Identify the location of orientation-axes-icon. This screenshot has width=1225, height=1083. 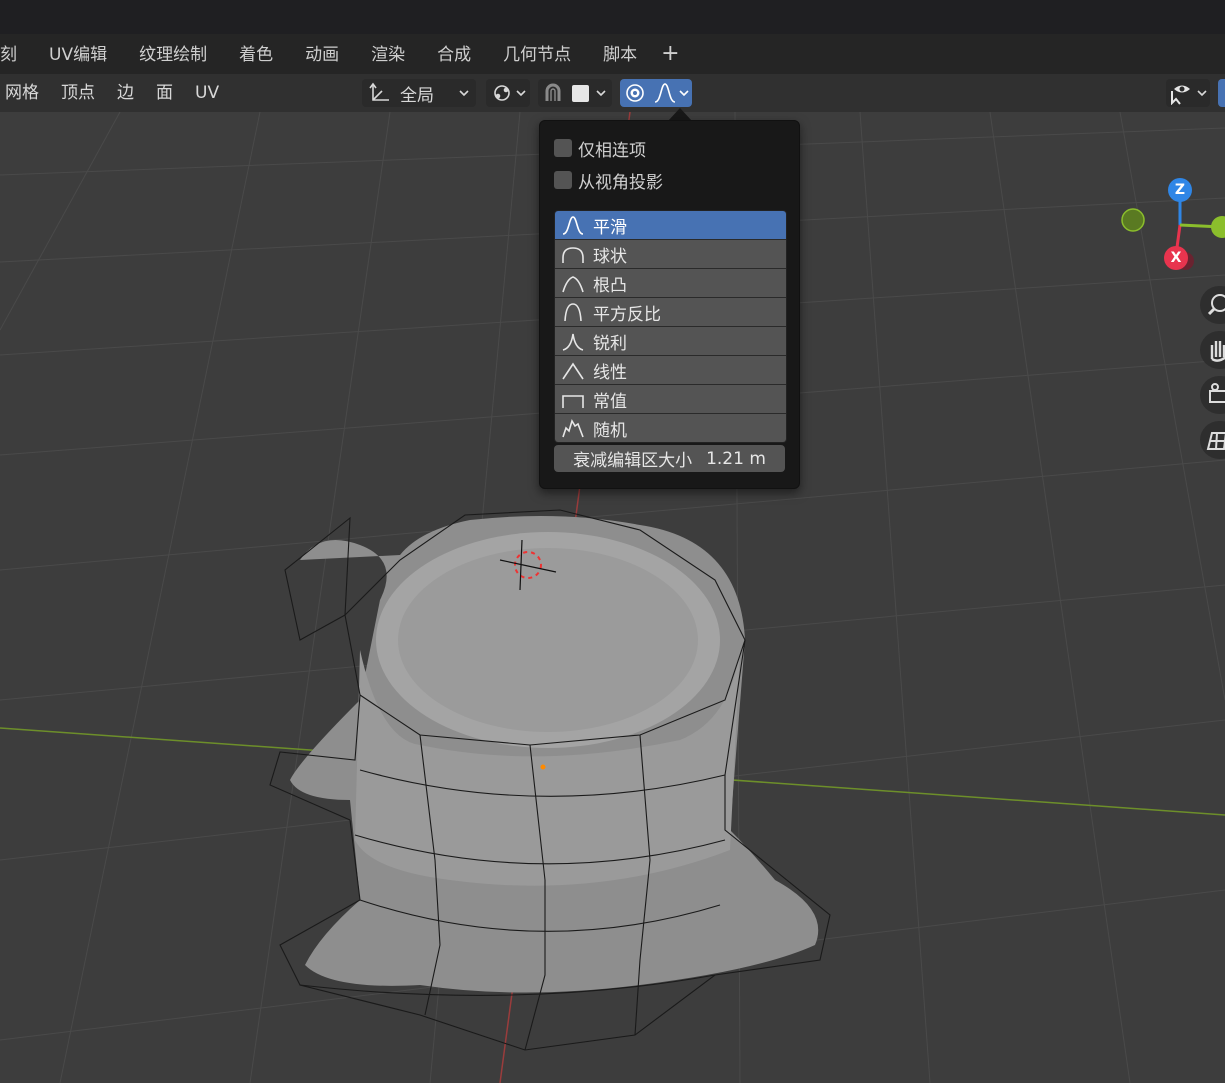
(379, 91).